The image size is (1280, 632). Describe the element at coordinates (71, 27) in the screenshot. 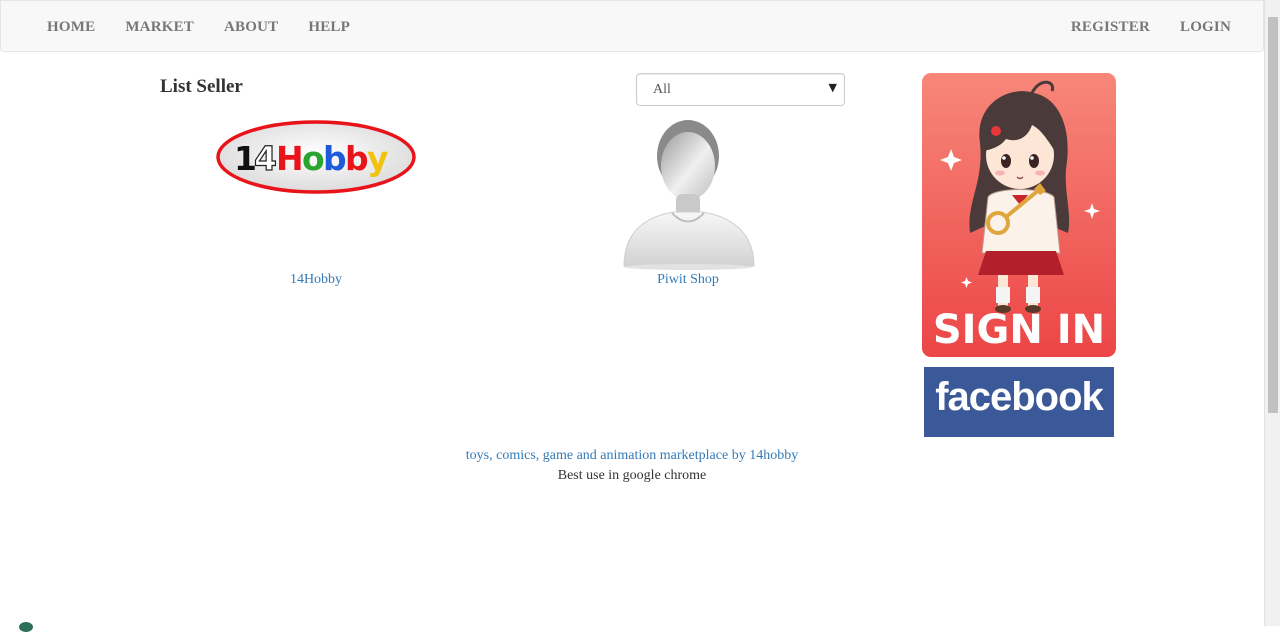

I see `nav-home-link: HOME` at that location.